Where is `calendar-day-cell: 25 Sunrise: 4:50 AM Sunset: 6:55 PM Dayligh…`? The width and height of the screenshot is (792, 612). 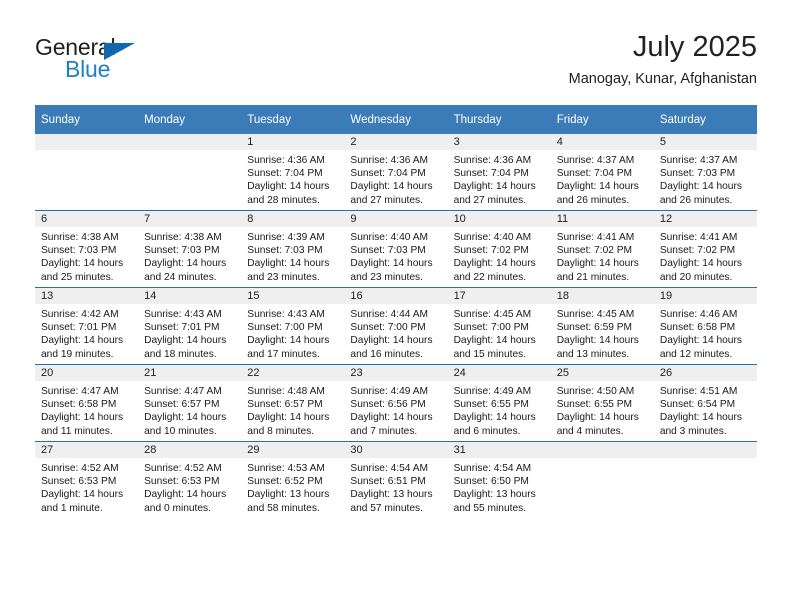
calendar-day-cell: 25 Sunrise: 4:50 AM Sunset: 6:55 PM Dayligh… is located at coordinates (602, 403).